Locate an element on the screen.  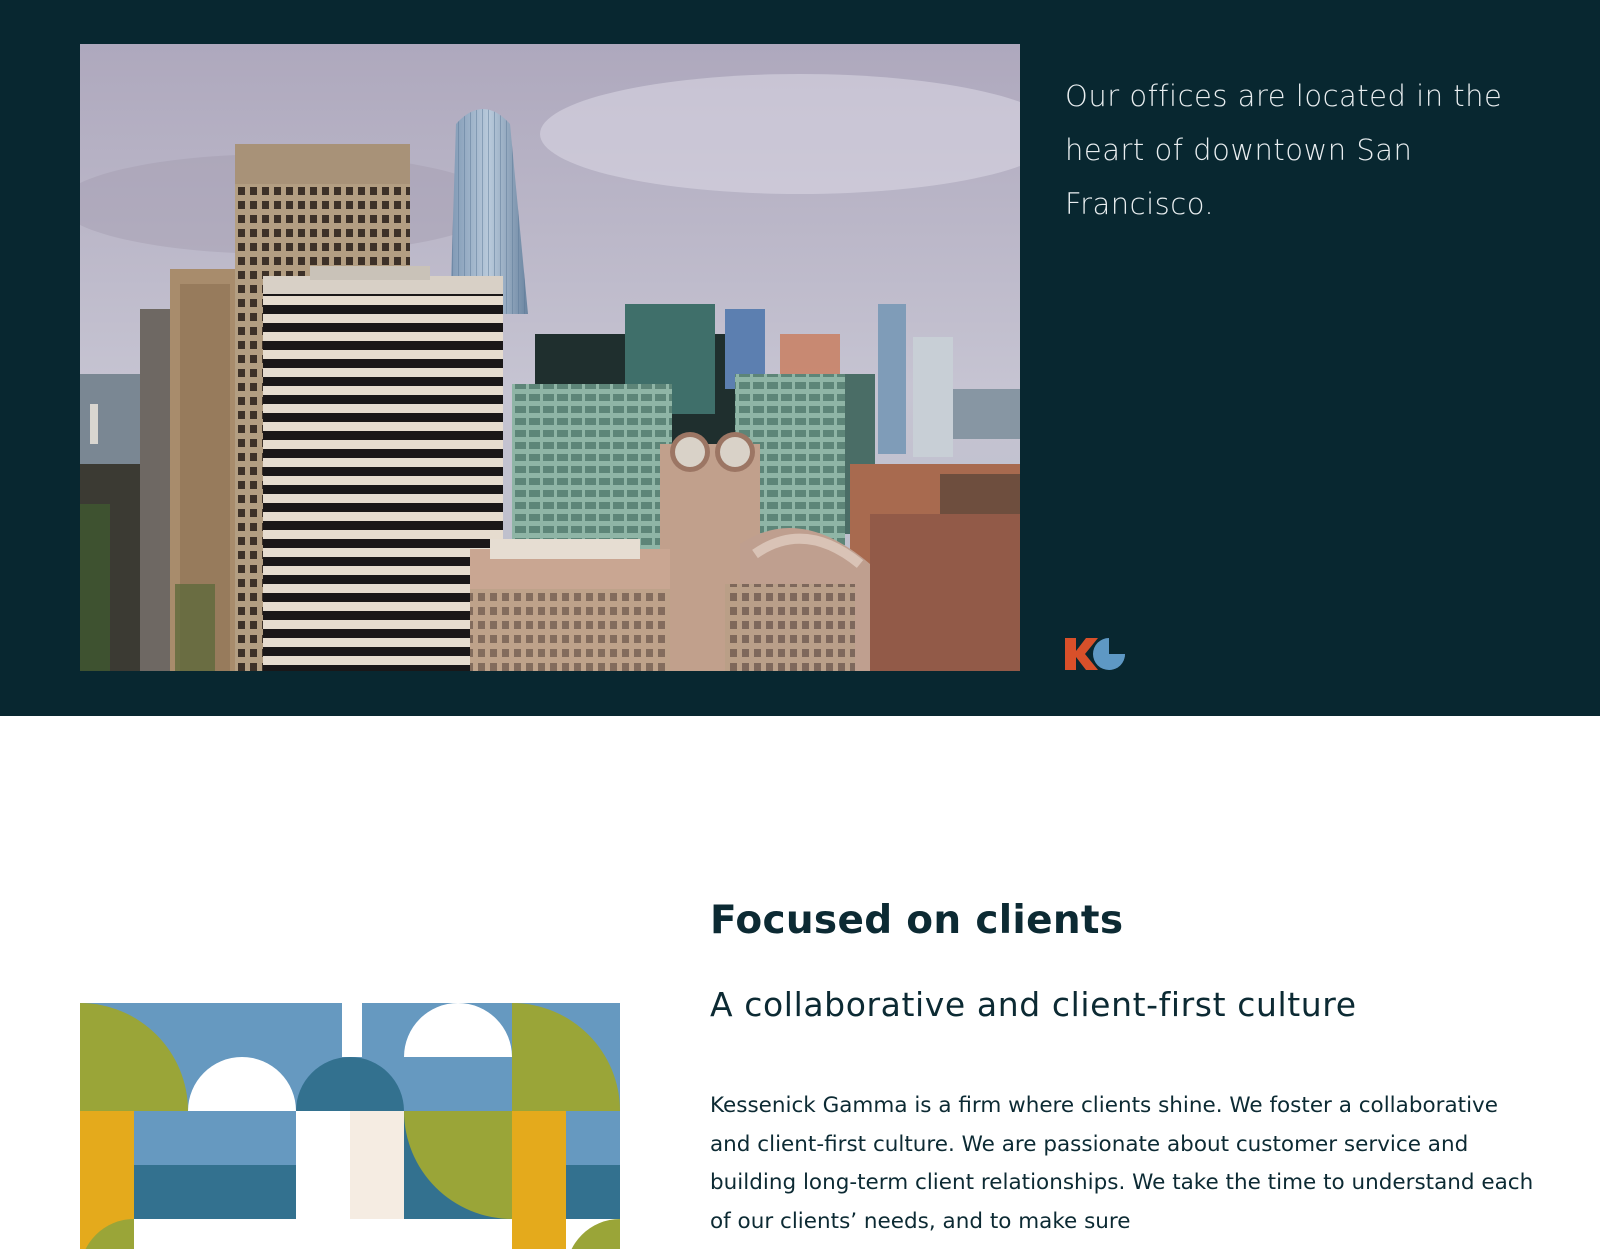
geometric-illustration is located at coordinates (350, 1126).